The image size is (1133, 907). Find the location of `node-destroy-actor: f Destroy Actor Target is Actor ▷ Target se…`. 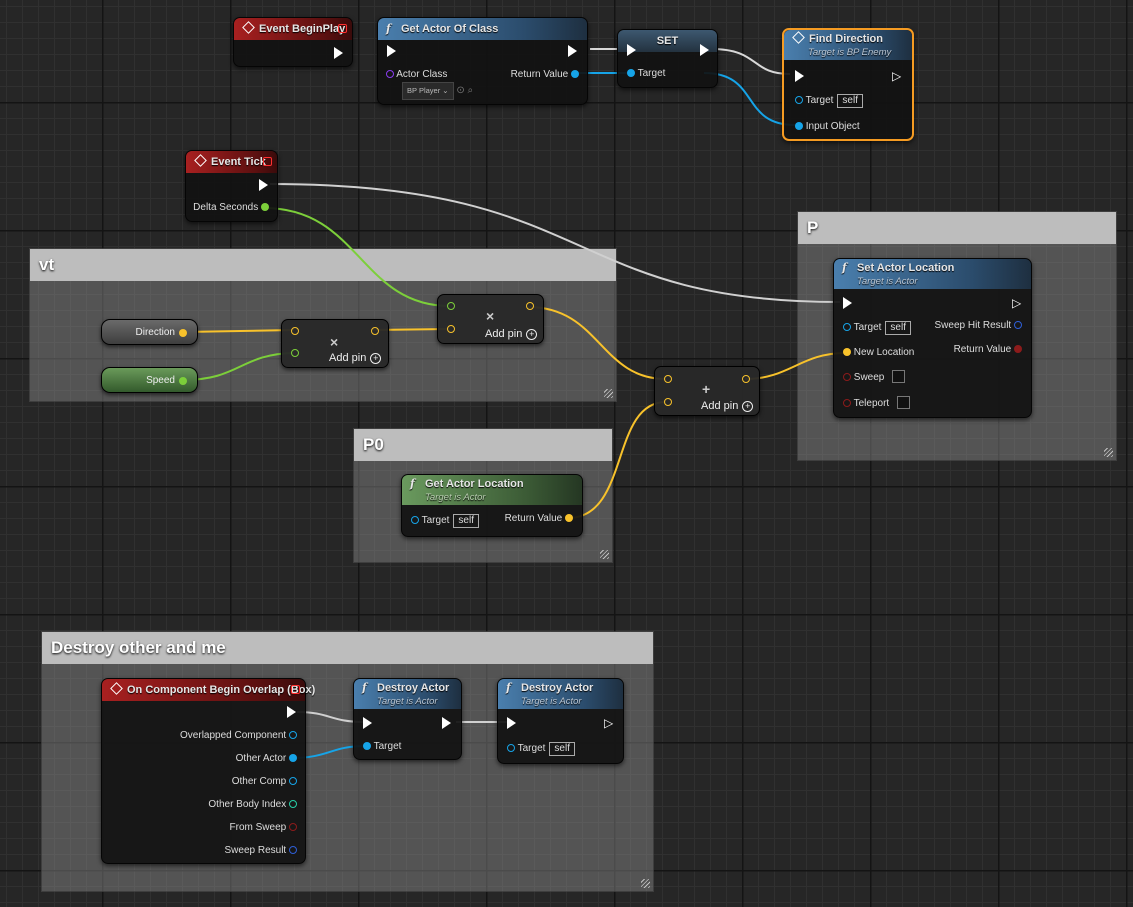

node-destroy-actor: f Destroy Actor Target is Actor ▷ Target se… is located at coordinates (560, 721).